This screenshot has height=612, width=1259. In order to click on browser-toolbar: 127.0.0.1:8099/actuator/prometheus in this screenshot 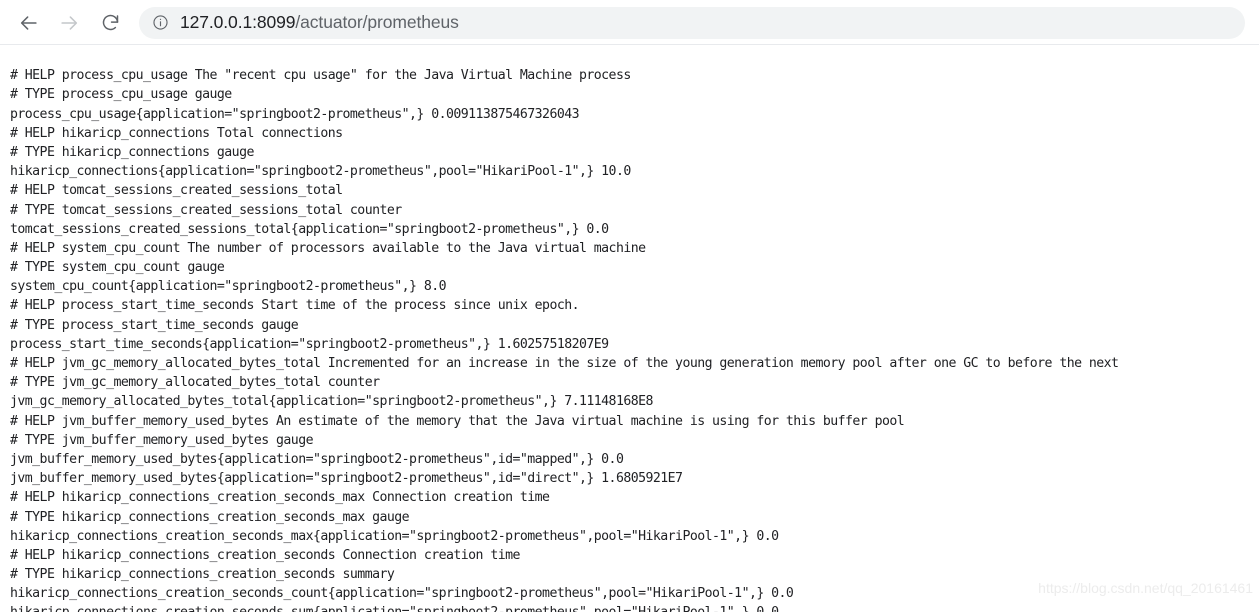, I will do `click(629, 22)`.